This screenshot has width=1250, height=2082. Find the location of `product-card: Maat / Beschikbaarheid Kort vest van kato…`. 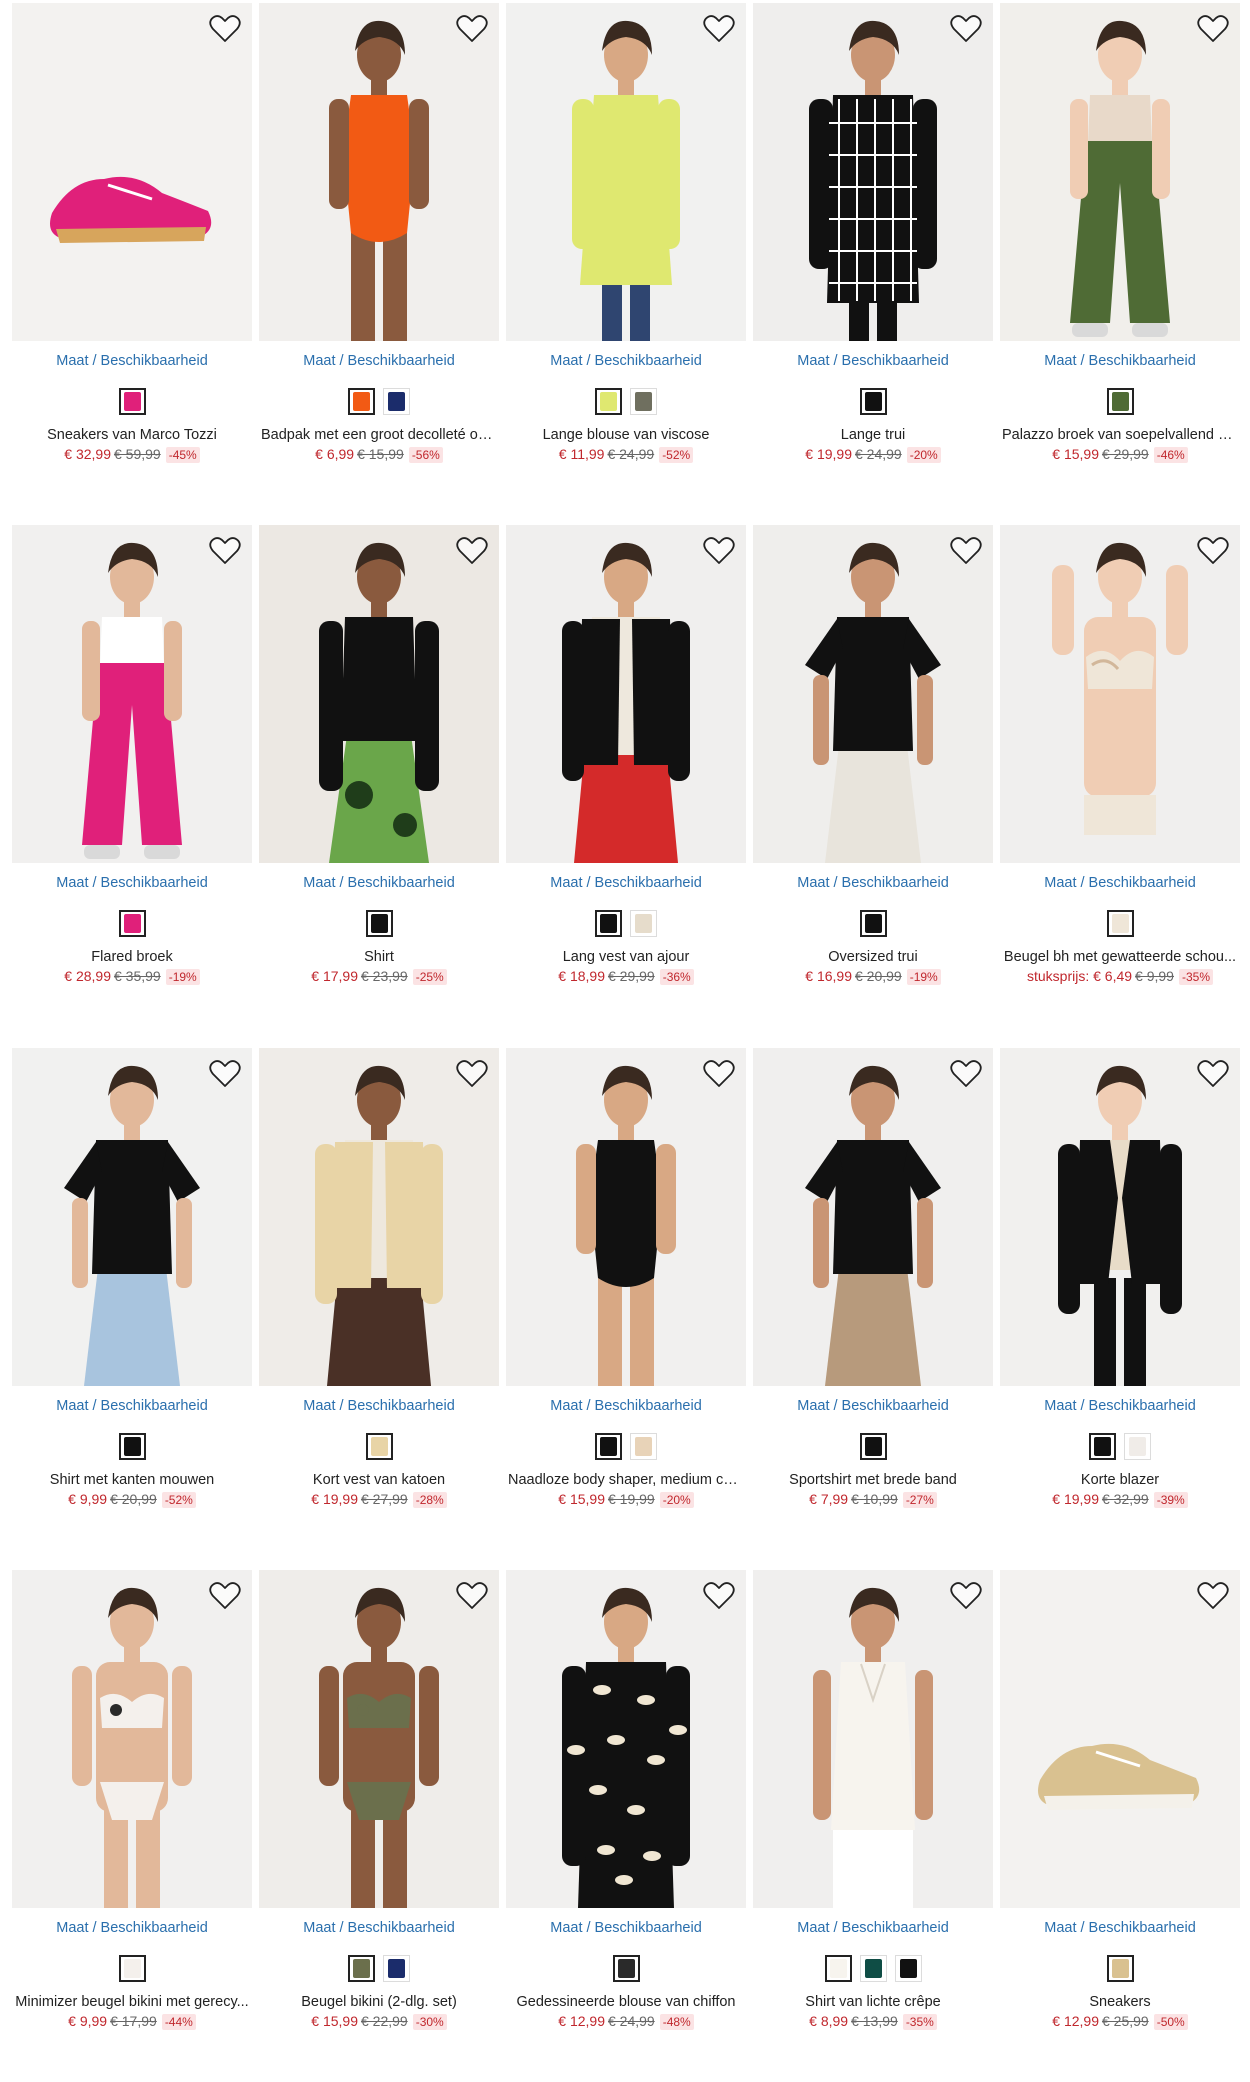

product-card: Maat / Beschikbaarheid Kort vest van kato… is located at coordinates (379, 1278).